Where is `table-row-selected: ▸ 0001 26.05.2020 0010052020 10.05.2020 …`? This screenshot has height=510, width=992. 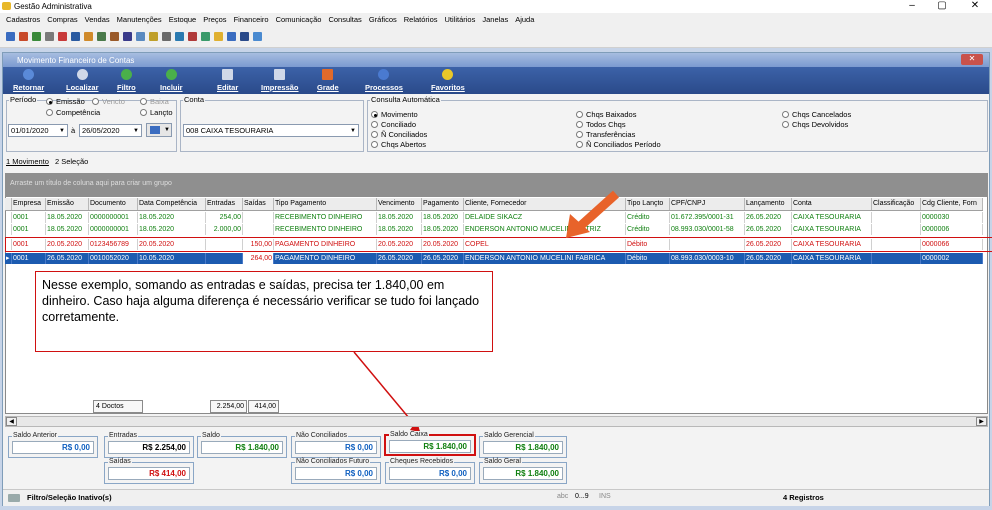
table-row-selected: ▸ 0001 26.05.2020 0010052020 10.05.2020 … is located at coordinates (494, 258).